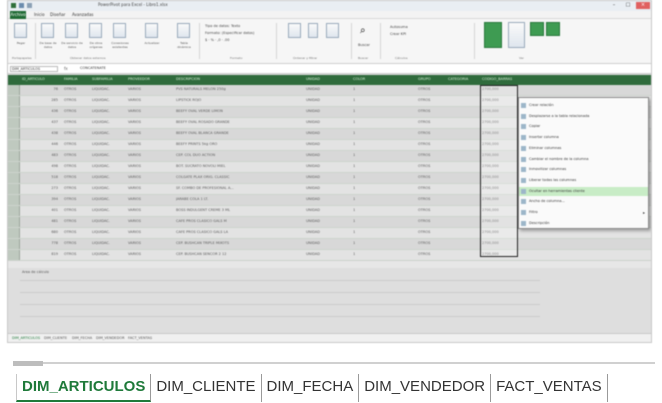 The height and width of the screenshot is (403, 662). Describe the element at coordinates (236, 144) in the screenshot. I see `table-cell: BEEFY PRINTS 5kg ORO` at that location.